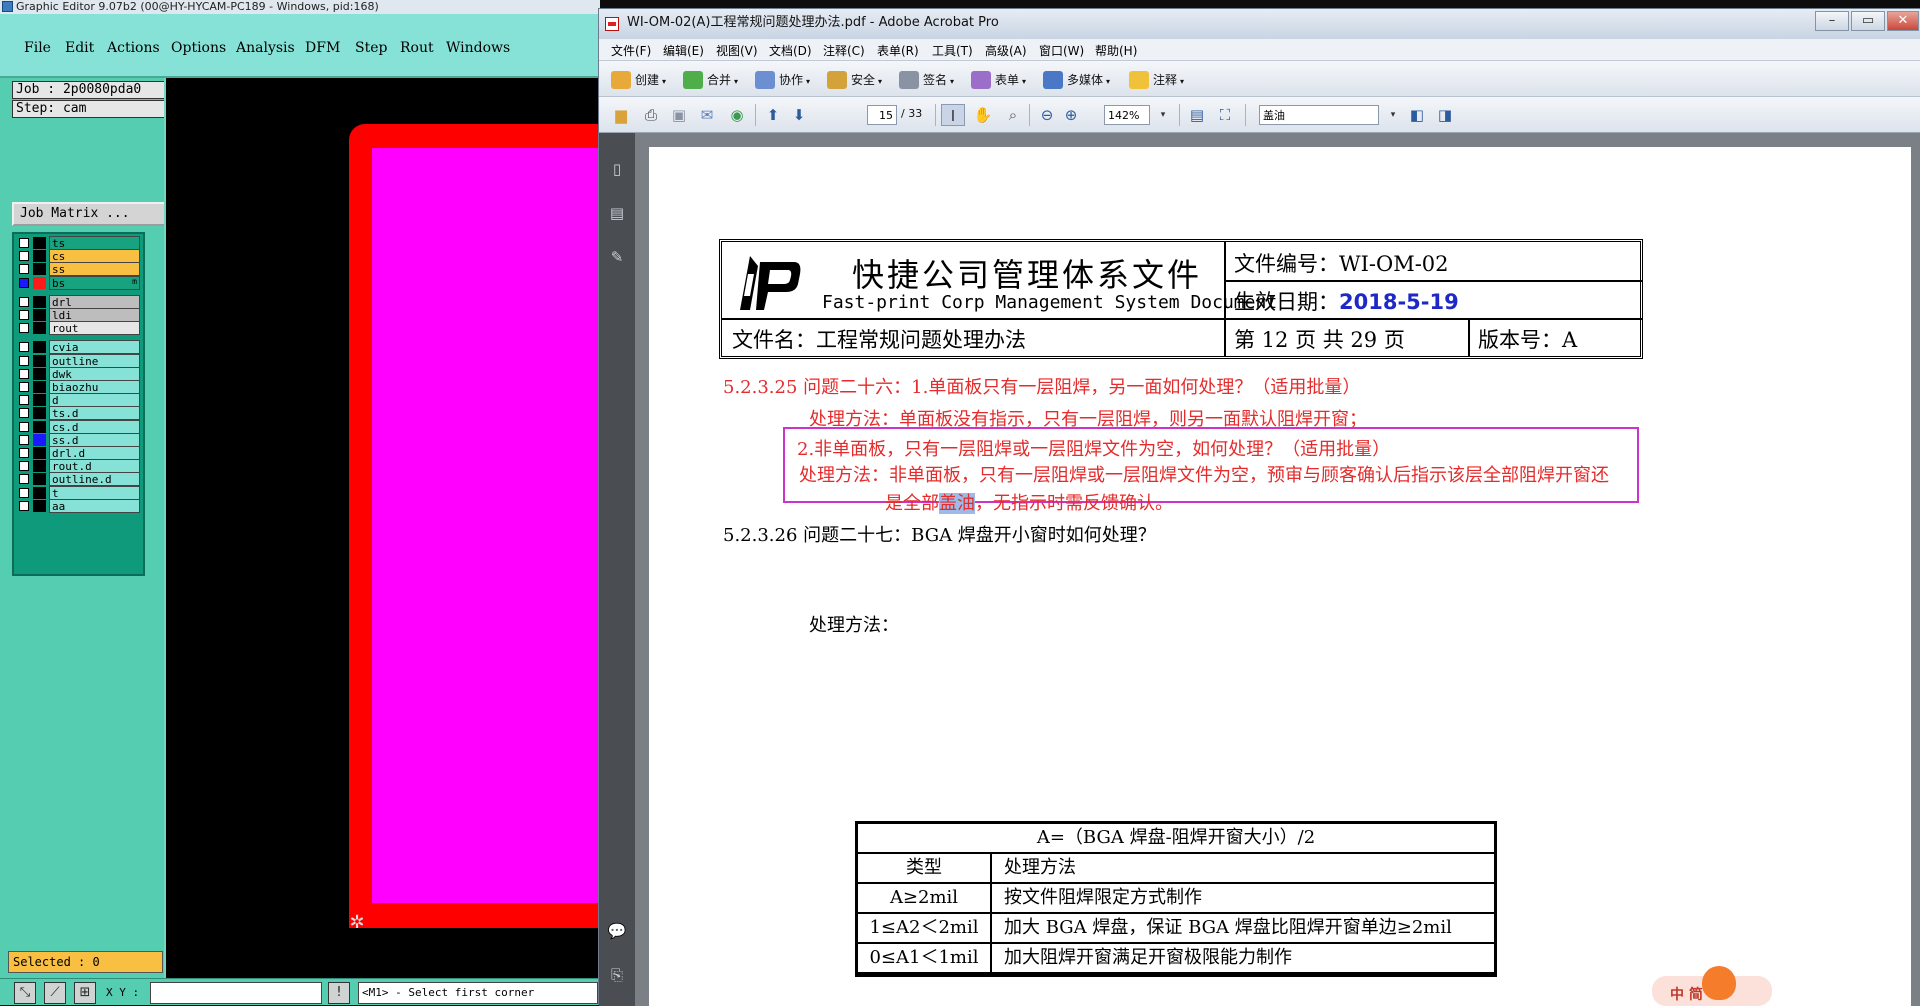  I want to click on forms-button: 表单 ▾, so click(997, 80).